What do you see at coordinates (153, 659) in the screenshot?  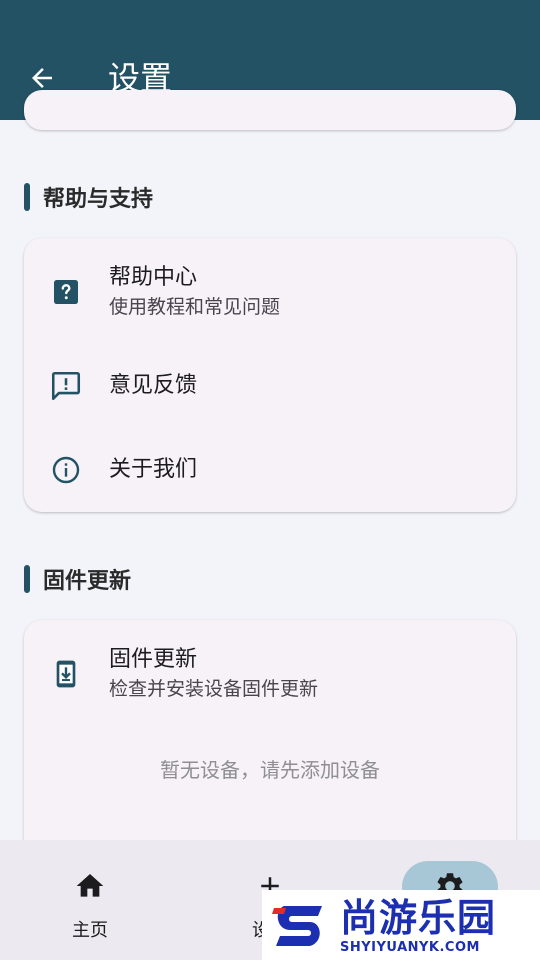 I see `item-title: 固件更新` at bounding box center [153, 659].